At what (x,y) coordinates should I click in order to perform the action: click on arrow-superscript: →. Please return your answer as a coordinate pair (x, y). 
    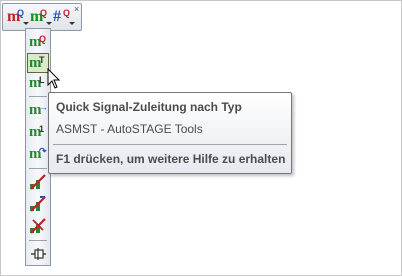
    Looking at the image, I should click on (43, 107).